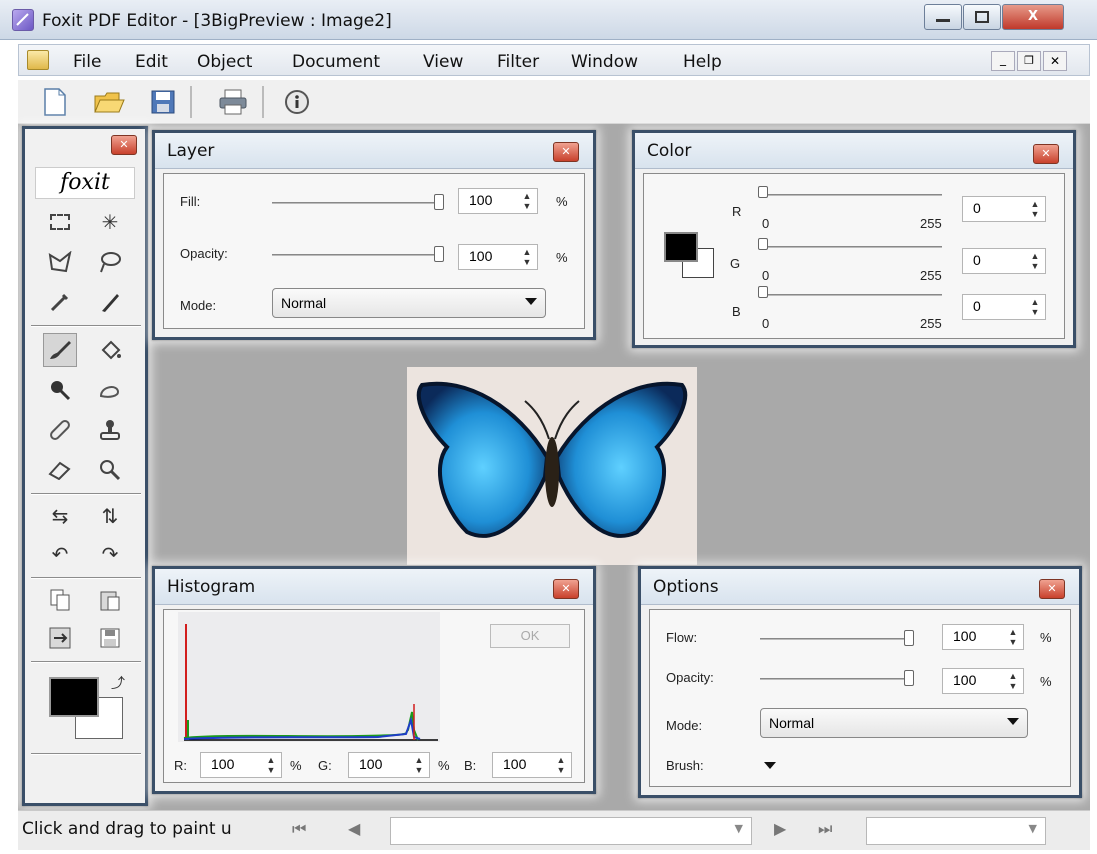 The width and height of the screenshot is (1097, 854). What do you see at coordinates (852, 295) in the screenshot?
I see `b-channel-slider` at bounding box center [852, 295].